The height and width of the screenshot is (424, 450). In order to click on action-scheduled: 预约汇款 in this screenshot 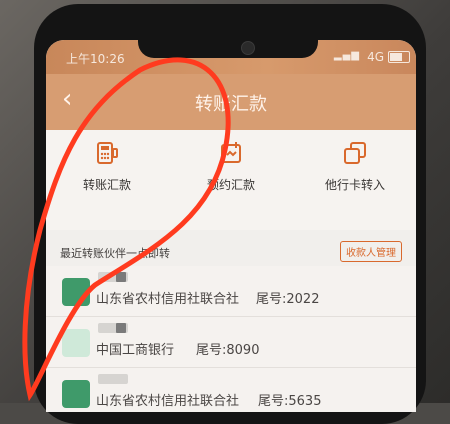, I will do `click(231, 166)`.